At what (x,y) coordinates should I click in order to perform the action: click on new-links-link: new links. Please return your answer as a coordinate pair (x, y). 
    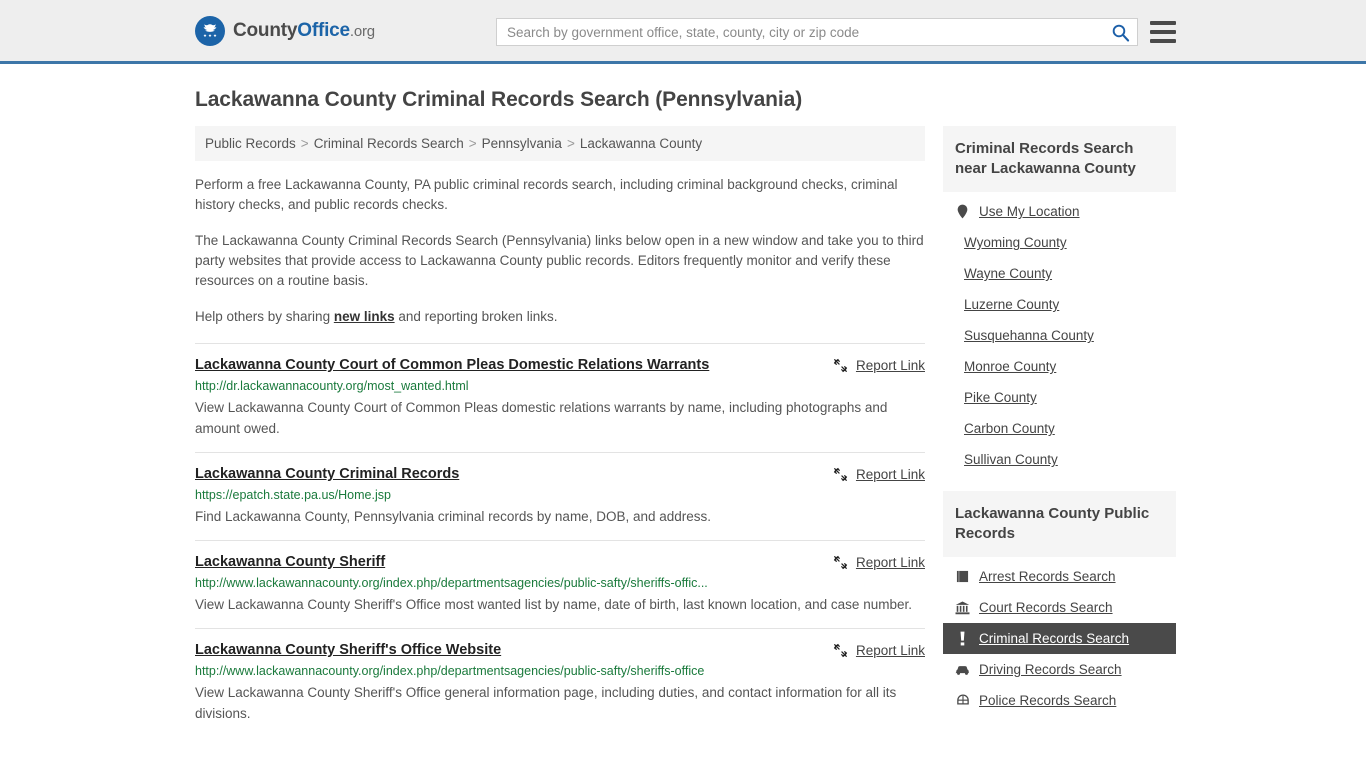
    Looking at the image, I should click on (364, 316).